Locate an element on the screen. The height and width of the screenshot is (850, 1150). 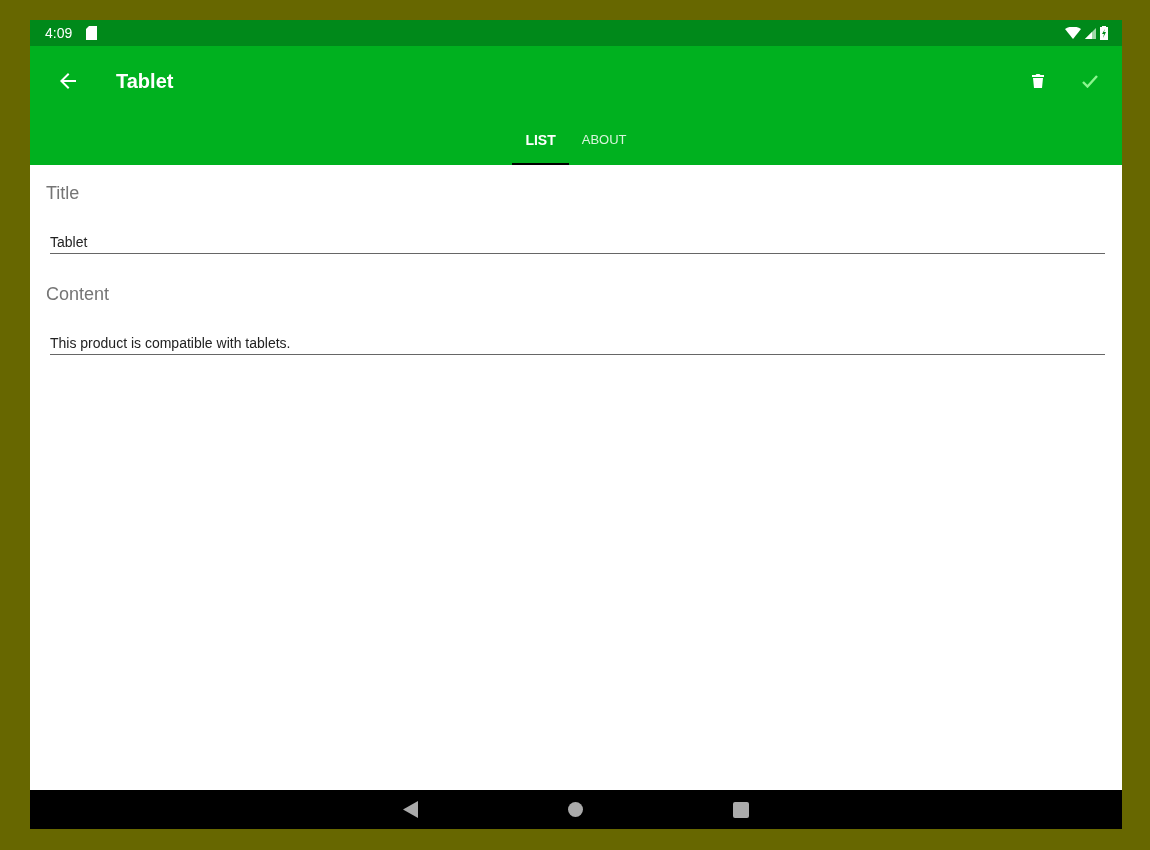
home-circle-icon is located at coordinates (575, 809).